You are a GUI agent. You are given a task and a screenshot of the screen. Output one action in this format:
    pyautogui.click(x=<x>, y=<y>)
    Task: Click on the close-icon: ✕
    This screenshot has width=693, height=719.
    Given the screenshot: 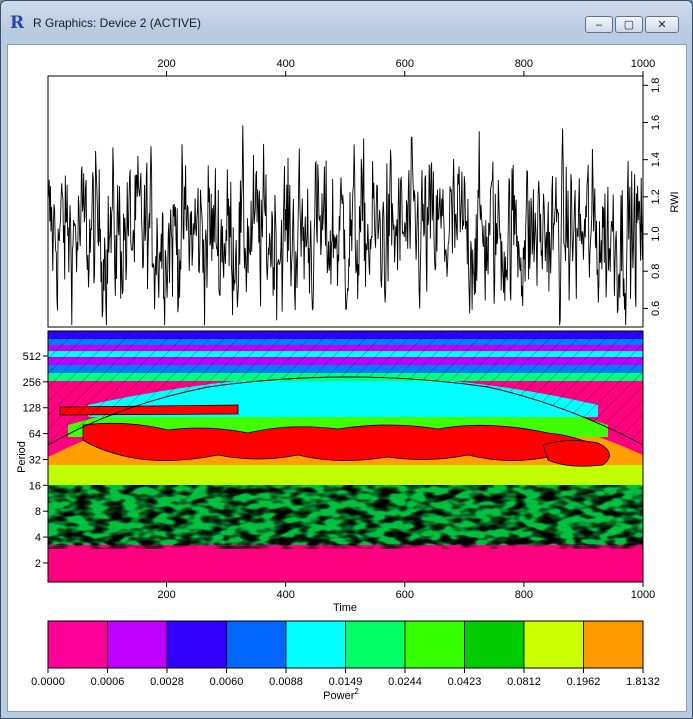 What is the action you would take?
    pyautogui.click(x=662, y=25)
    